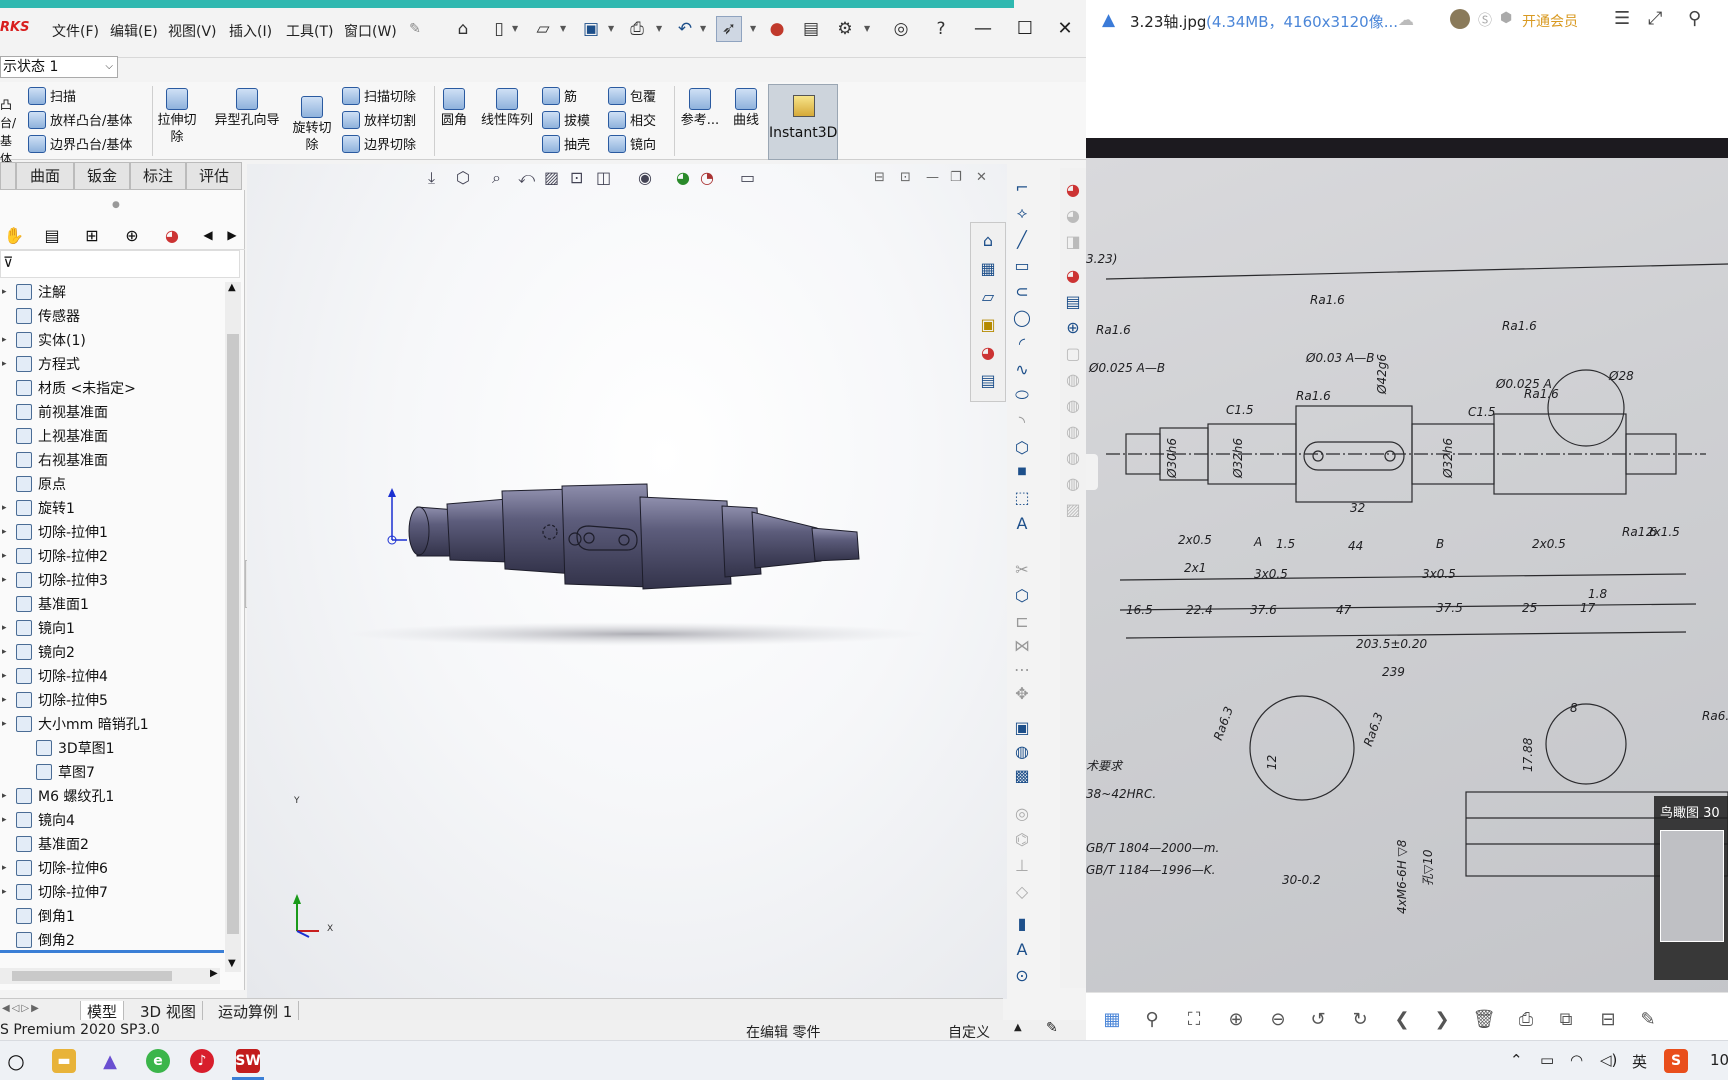 The width and height of the screenshot is (1728, 1080). What do you see at coordinates (941, 29) in the screenshot?
I see `help-icon: ?` at bounding box center [941, 29].